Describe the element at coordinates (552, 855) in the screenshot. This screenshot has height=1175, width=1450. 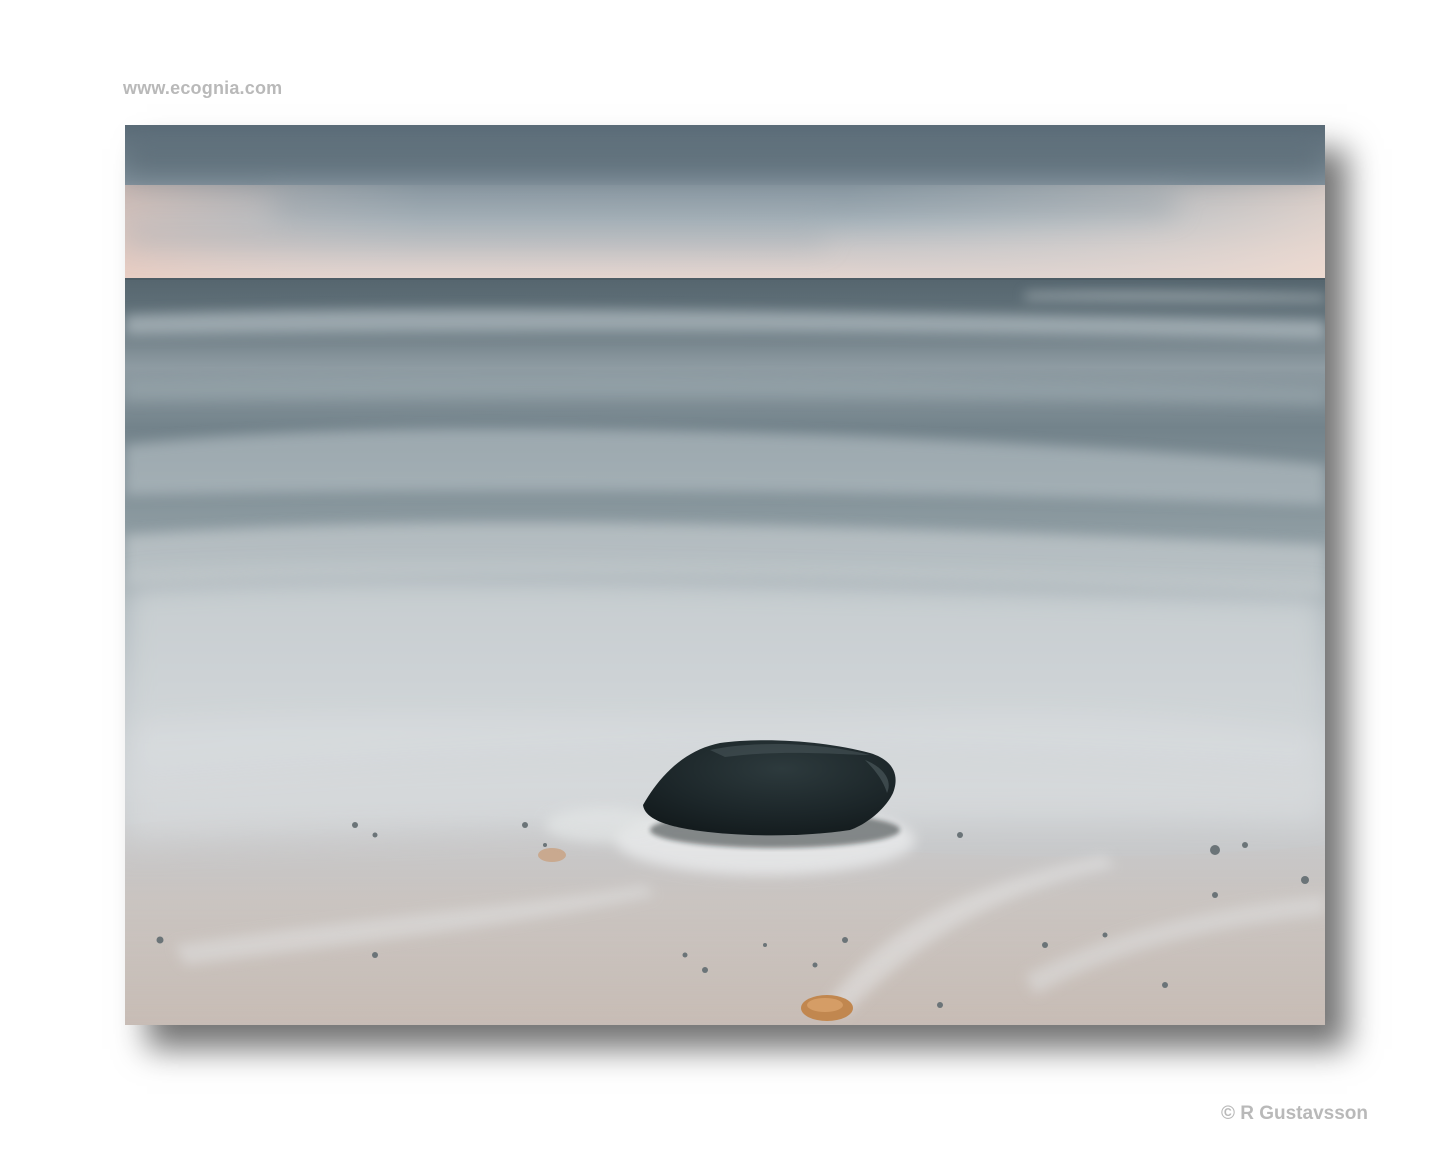
I see `small-stone` at that location.